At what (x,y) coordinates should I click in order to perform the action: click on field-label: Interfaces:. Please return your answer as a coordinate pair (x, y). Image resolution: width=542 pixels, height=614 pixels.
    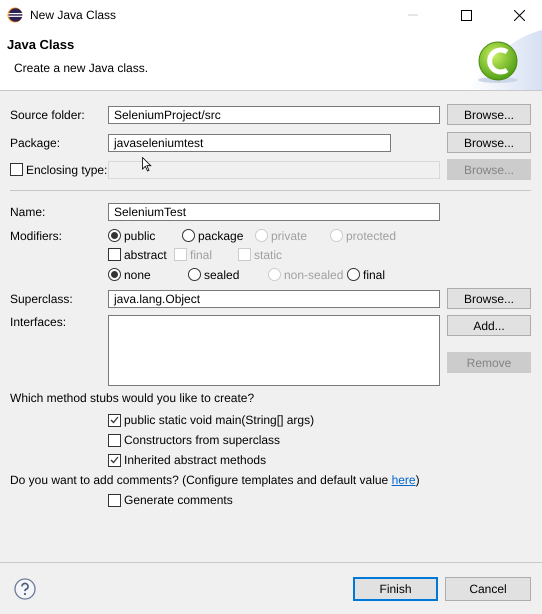
    Looking at the image, I should click on (39, 322).